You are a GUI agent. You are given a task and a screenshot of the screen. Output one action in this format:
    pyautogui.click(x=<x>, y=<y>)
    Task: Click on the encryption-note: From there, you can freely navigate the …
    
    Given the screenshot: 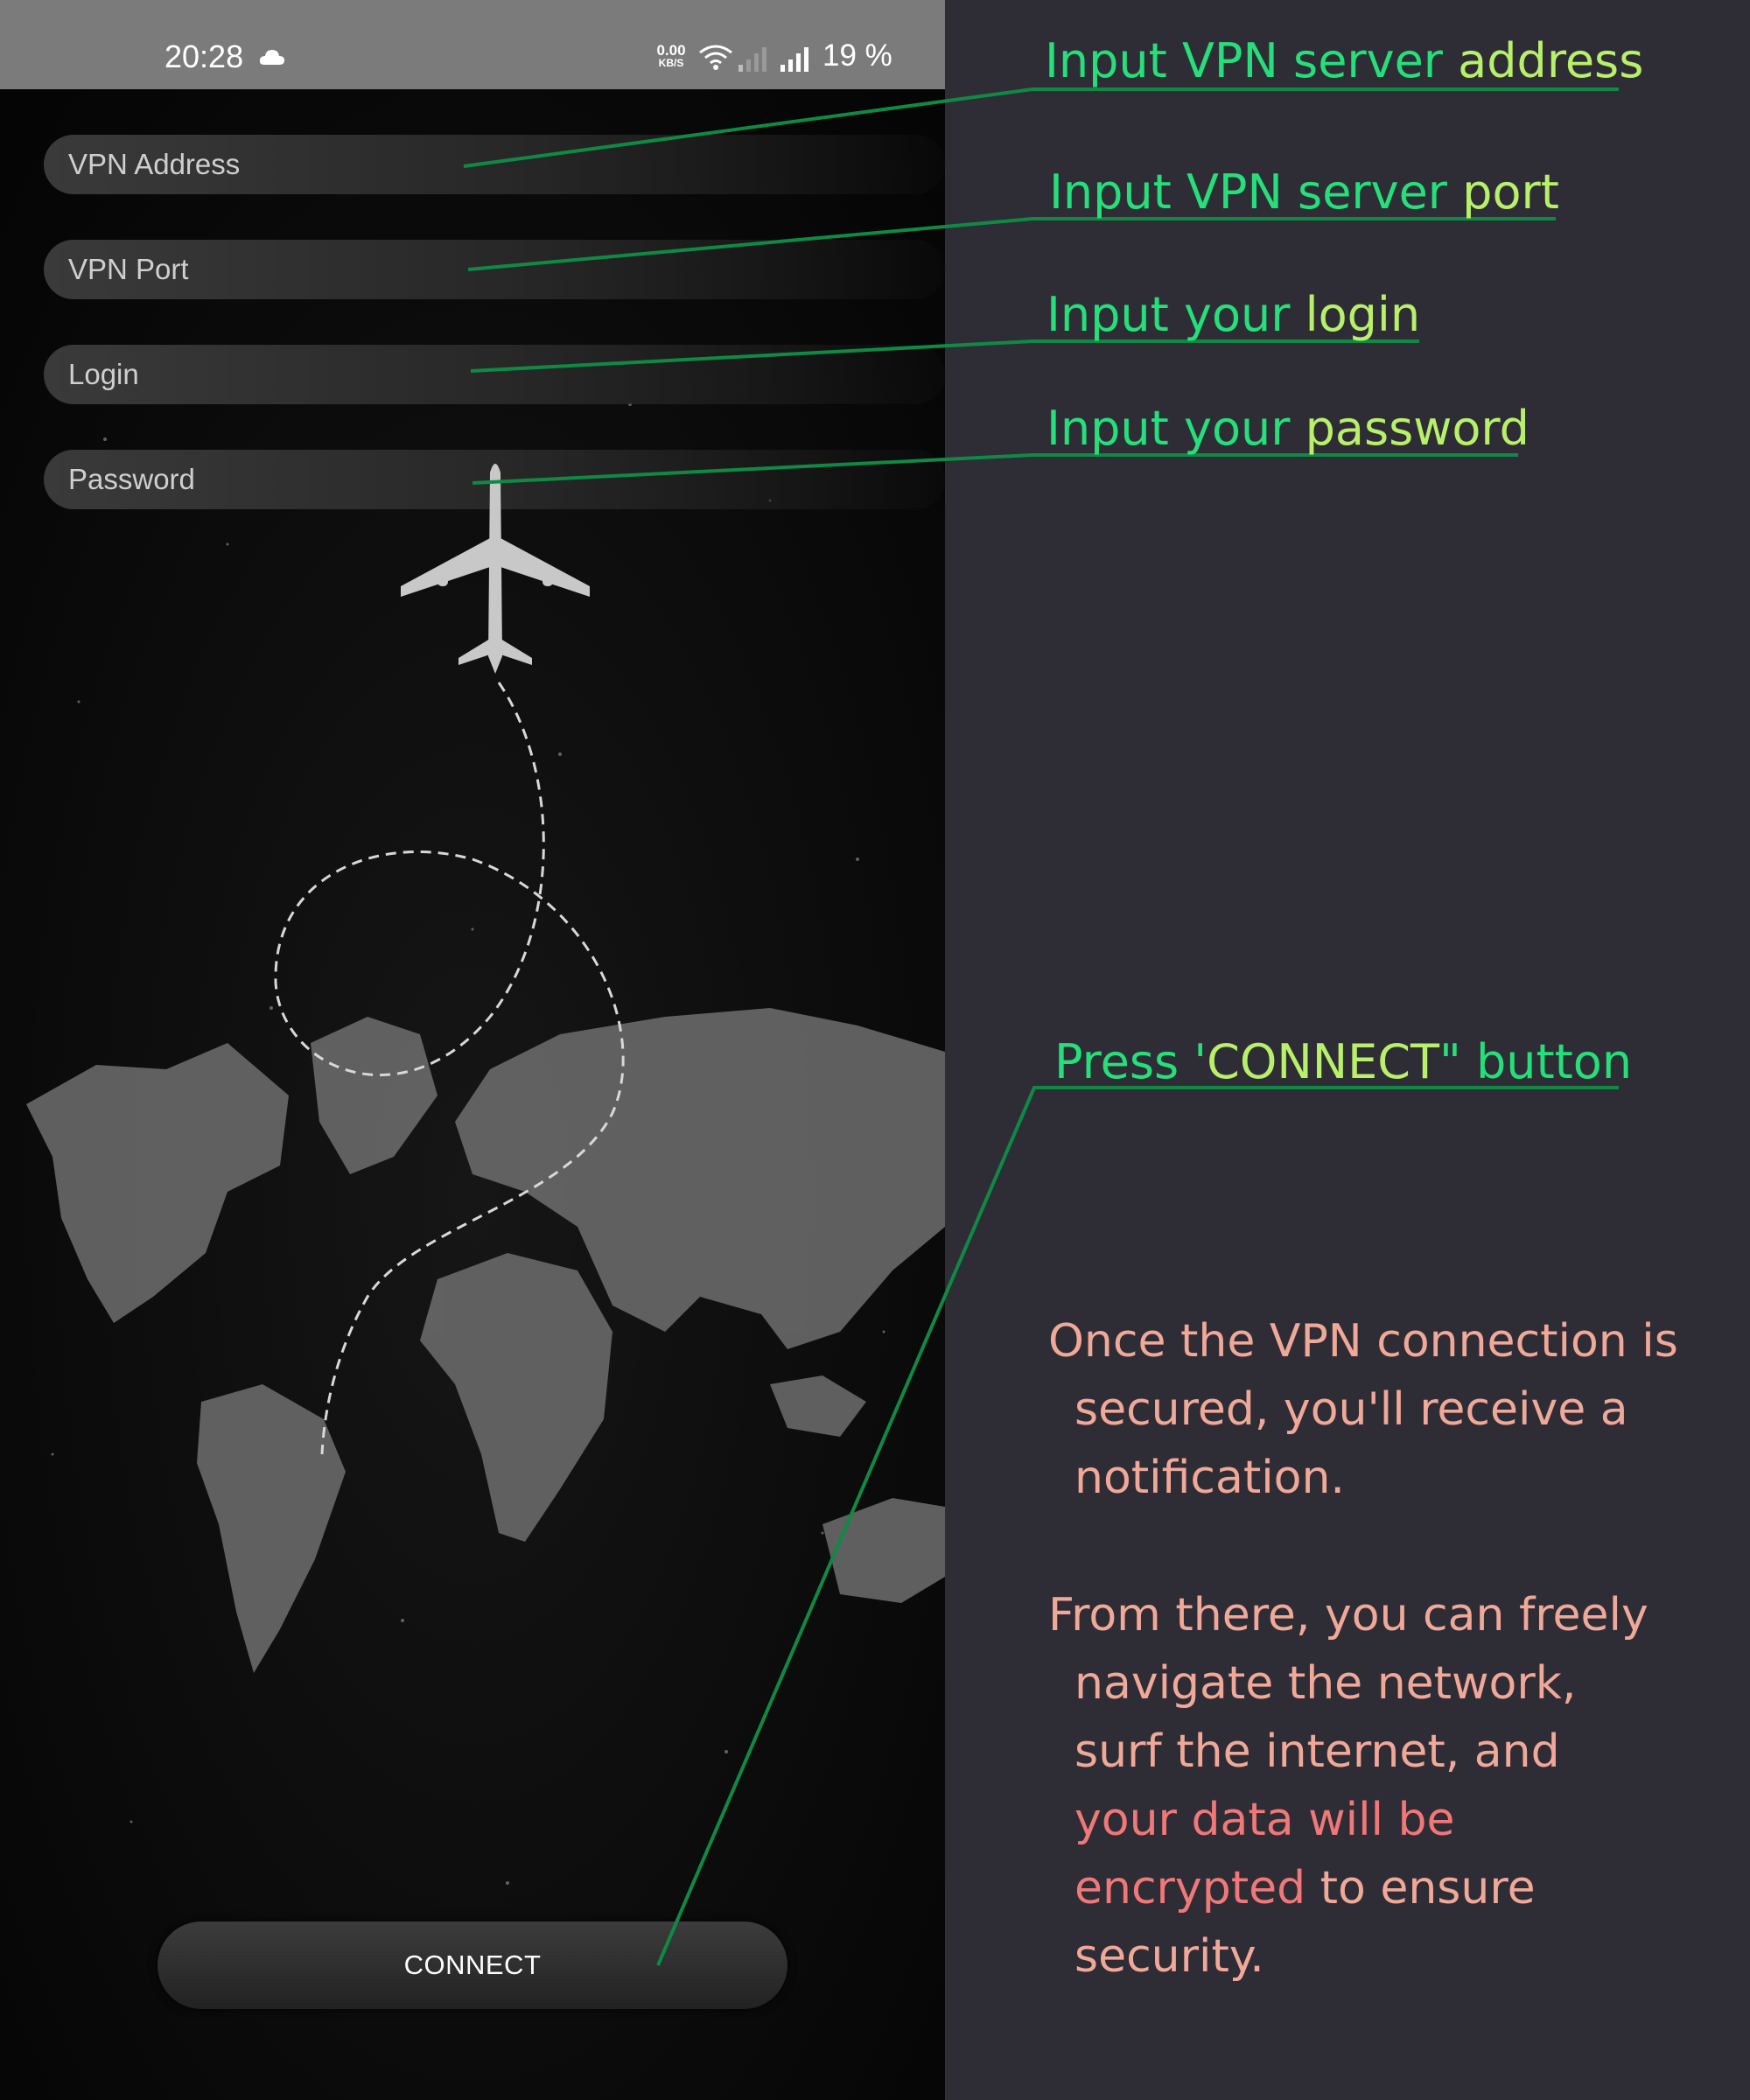 What is the action you would take?
    pyautogui.click(x=1389, y=1786)
    